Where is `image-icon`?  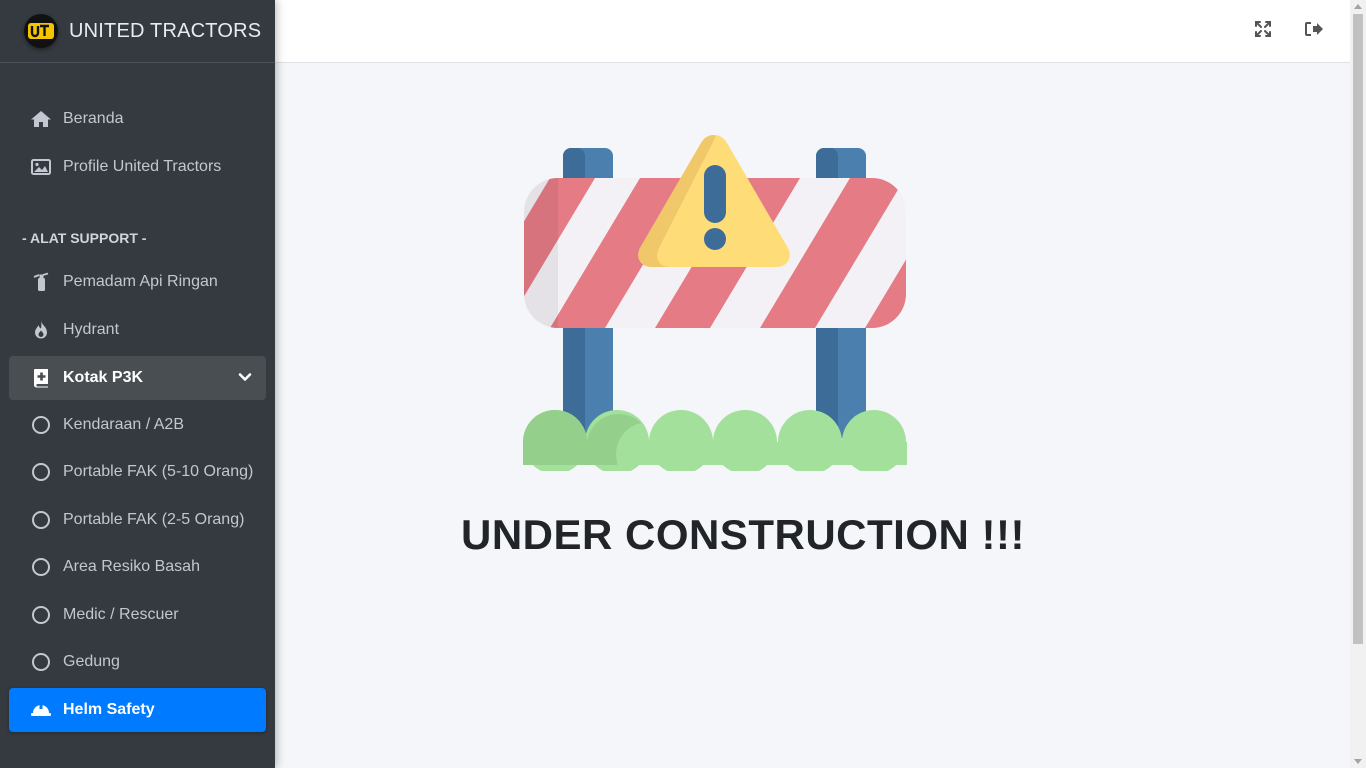 image-icon is located at coordinates (41, 167).